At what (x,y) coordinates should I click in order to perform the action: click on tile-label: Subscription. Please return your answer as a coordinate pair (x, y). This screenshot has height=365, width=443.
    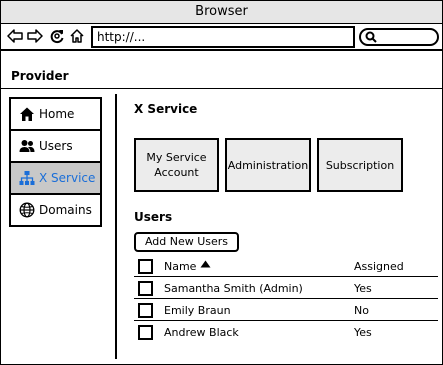
    Looking at the image, I should click on (360, 165).